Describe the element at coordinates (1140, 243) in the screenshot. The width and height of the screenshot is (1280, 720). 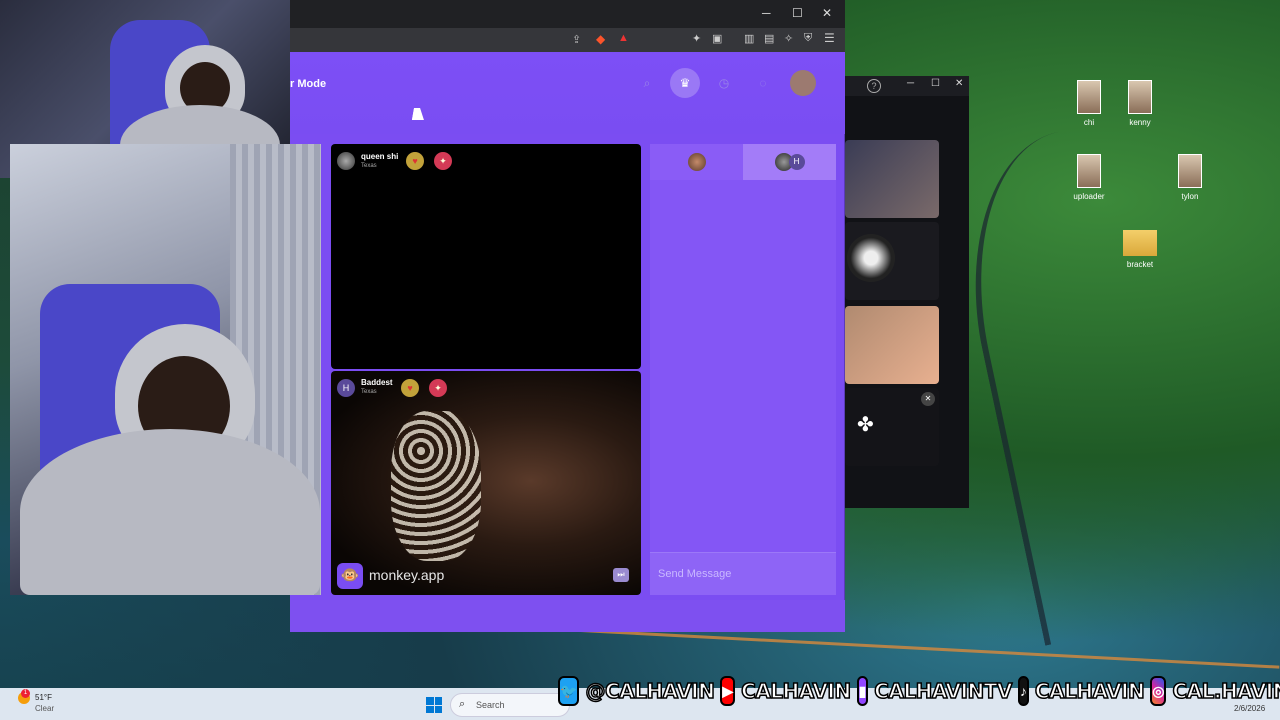
I see `folder-icon` at that location.